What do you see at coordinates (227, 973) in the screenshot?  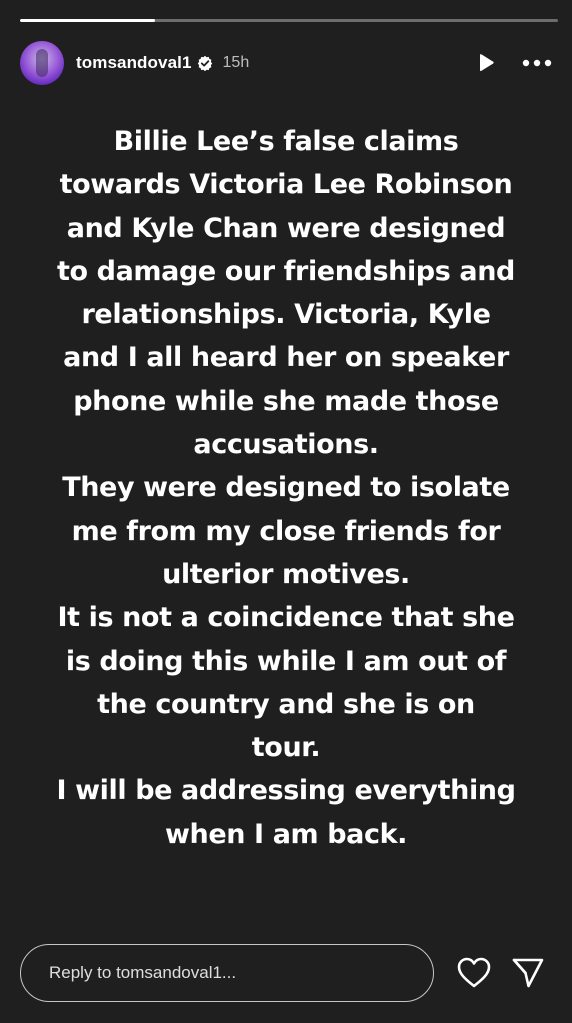 I see `reply-input` at bounding box center [227, 973].